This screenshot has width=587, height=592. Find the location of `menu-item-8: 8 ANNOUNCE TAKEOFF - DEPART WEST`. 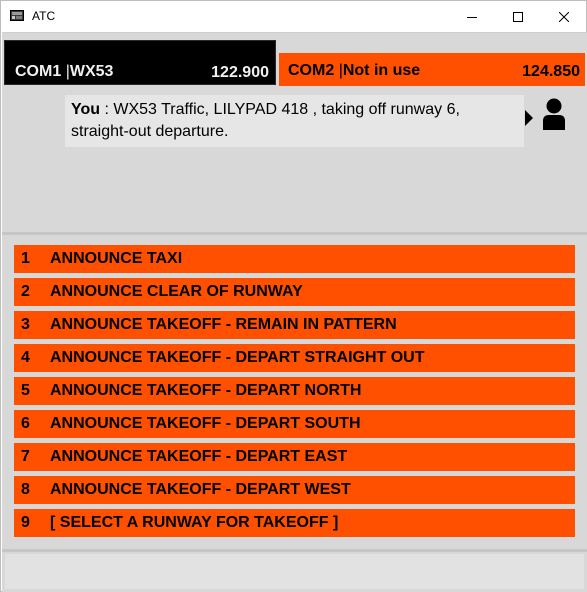

menu-item-8: 8 ANNOUNCE TAKEOFF - DEPART WEST is located at coordinates (294, 490).